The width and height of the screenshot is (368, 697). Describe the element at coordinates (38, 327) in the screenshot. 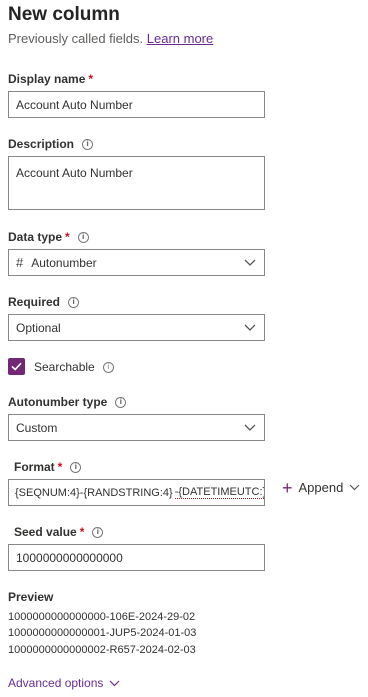

I see `required-value: Optional` at that location.